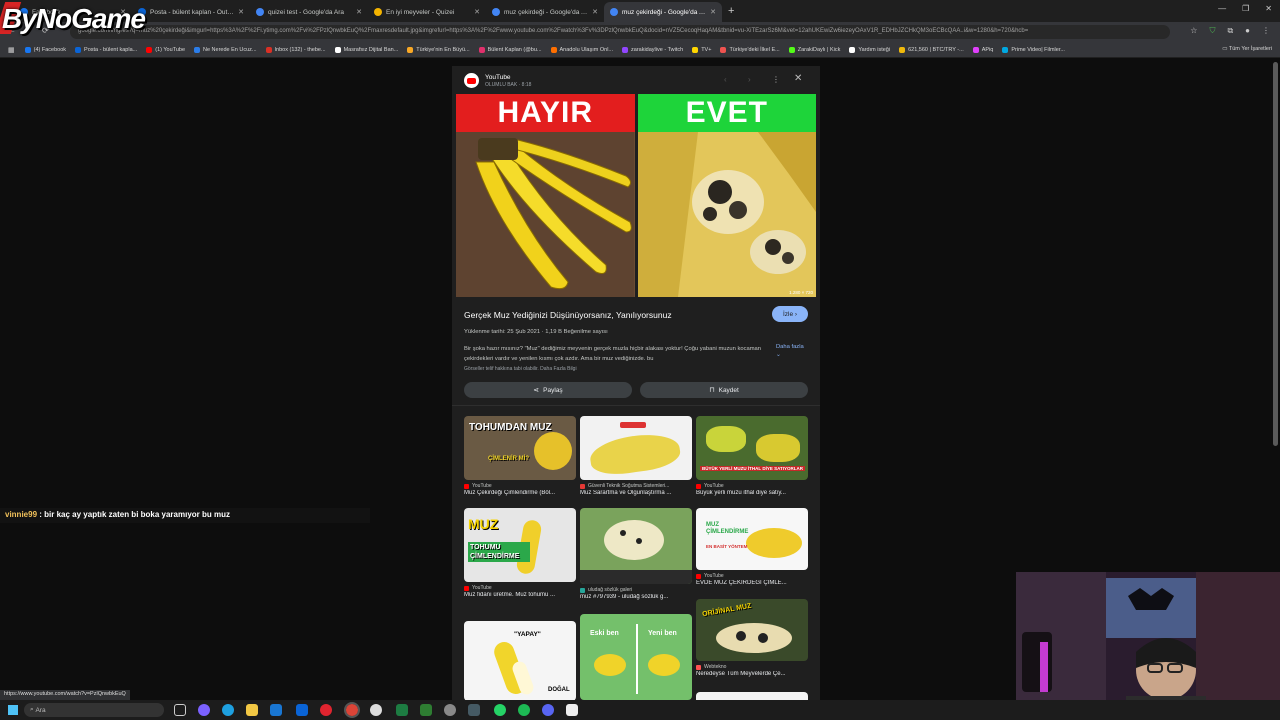 The width and height of the screenshot is (1280, 720). Describe the element at coordinates (352, 710) in the screenshot. I see `chrome-icon` at that location.